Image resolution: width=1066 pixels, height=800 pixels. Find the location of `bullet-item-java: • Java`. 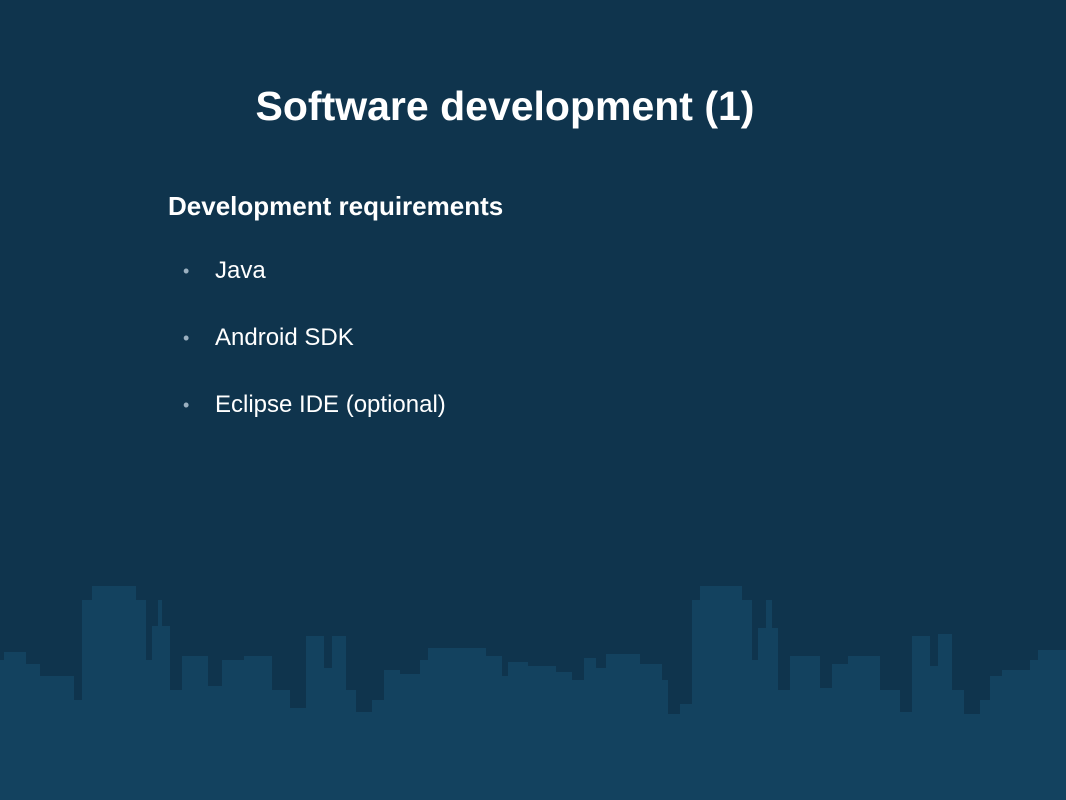

bullet-item-java: • Java is located at coordinates (312, 287).